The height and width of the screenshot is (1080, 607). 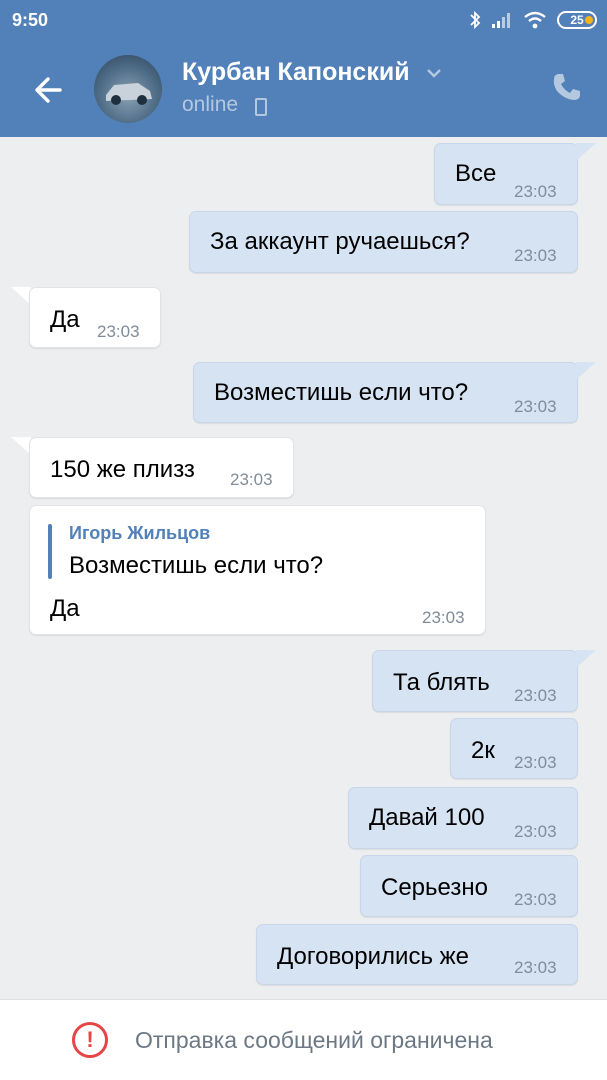 What do you see at coordinates (314, 1040) in the screenshot?
I see `restriction-text: Отправка сообщений ограничена` at bounding box center [314, 1040].